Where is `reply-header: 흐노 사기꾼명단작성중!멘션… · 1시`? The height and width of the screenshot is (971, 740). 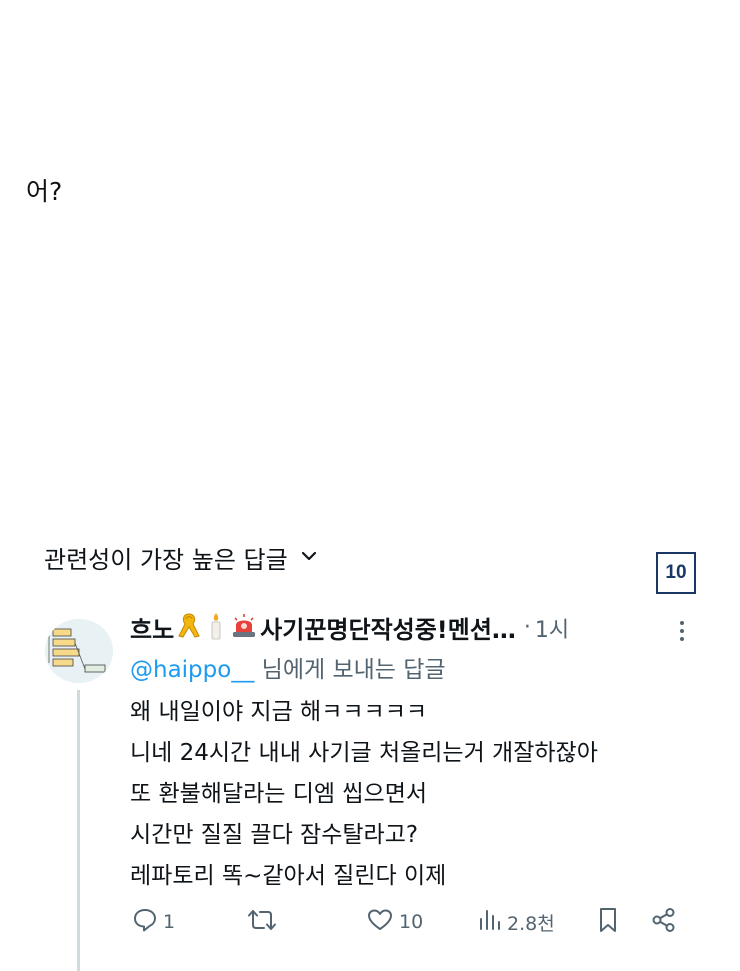
reply-header: 흐노 사기꾼명단작성중!멘션… · 1시 is located at coordinates (349, 627).